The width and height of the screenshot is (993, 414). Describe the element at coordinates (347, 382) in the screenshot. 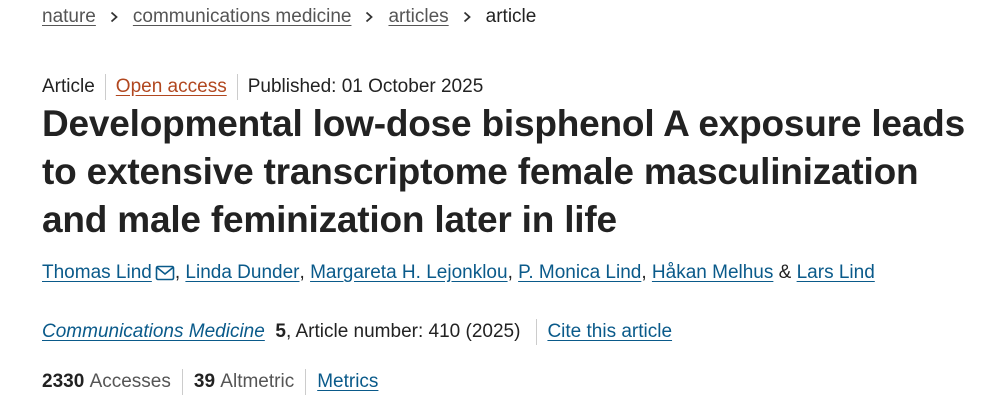

I see `metrics-link: Metrics` at that location.